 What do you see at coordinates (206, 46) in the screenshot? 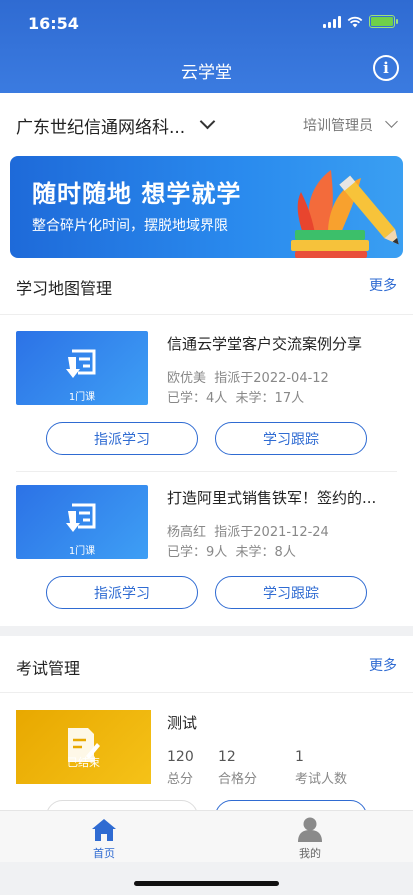
I see `app-header: 16:54 云学堂 i` at bounding box center [206, 46].